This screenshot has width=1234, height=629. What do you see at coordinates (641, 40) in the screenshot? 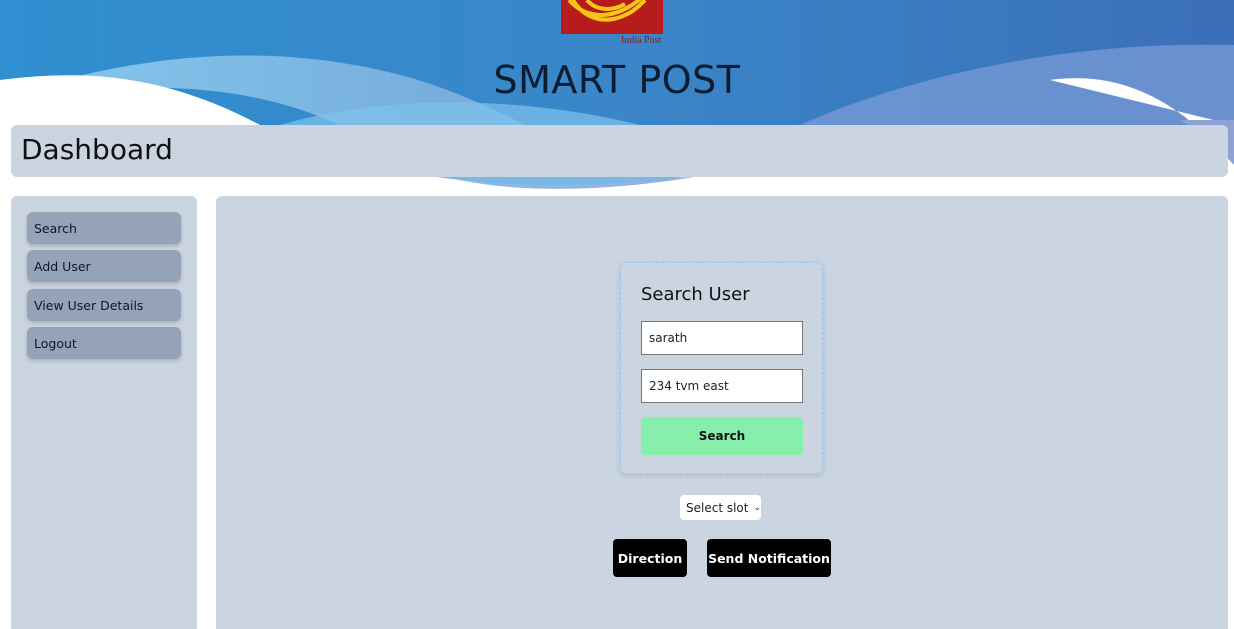
I see `logo-caption: India Post` at bounding box center [641, 40].